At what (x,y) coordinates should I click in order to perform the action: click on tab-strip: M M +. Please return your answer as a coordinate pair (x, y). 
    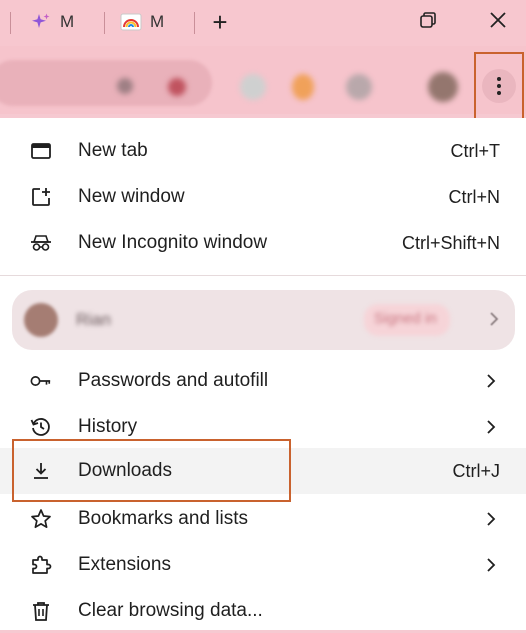
    Looking at the image, I should click on (263, 23).